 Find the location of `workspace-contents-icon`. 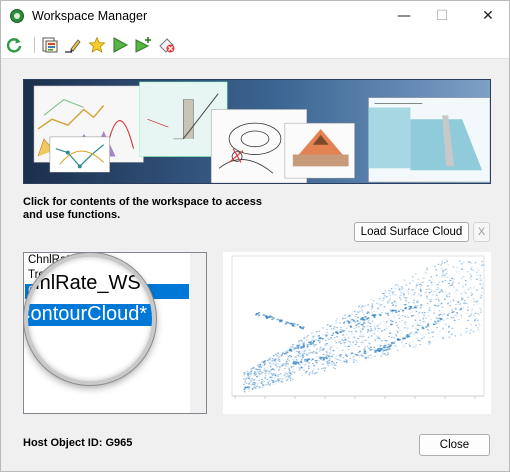

workspace-contents-icon is located at coordinates (50, 45).